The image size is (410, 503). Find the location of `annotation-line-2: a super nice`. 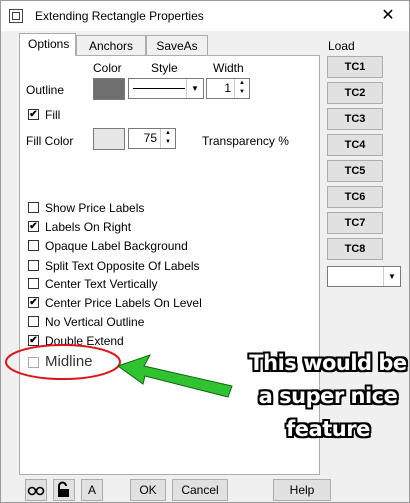

annotation-line-2: a super nice is located at coordinates (328, 396).